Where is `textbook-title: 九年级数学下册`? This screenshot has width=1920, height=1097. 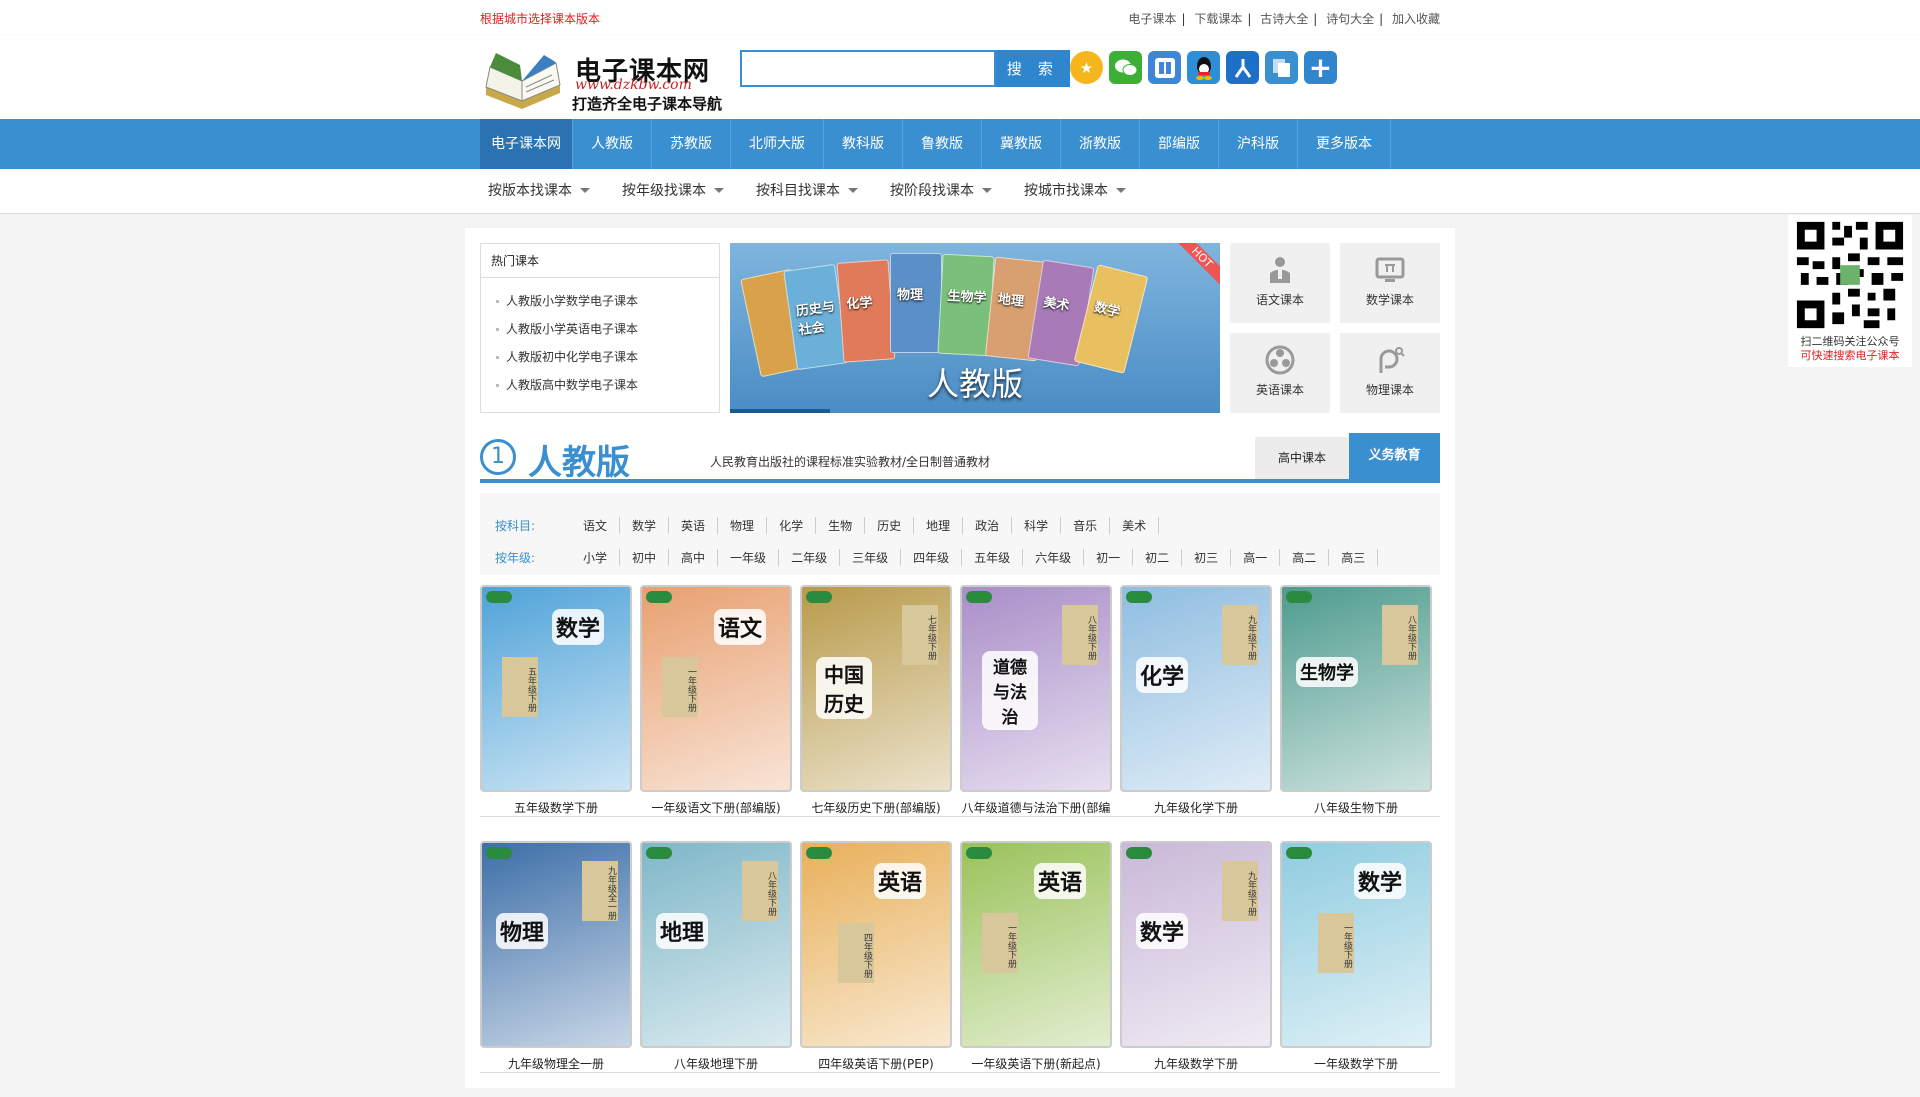 textbook-title: 九年级数学下册 is located at coordinates (1196, 1063).